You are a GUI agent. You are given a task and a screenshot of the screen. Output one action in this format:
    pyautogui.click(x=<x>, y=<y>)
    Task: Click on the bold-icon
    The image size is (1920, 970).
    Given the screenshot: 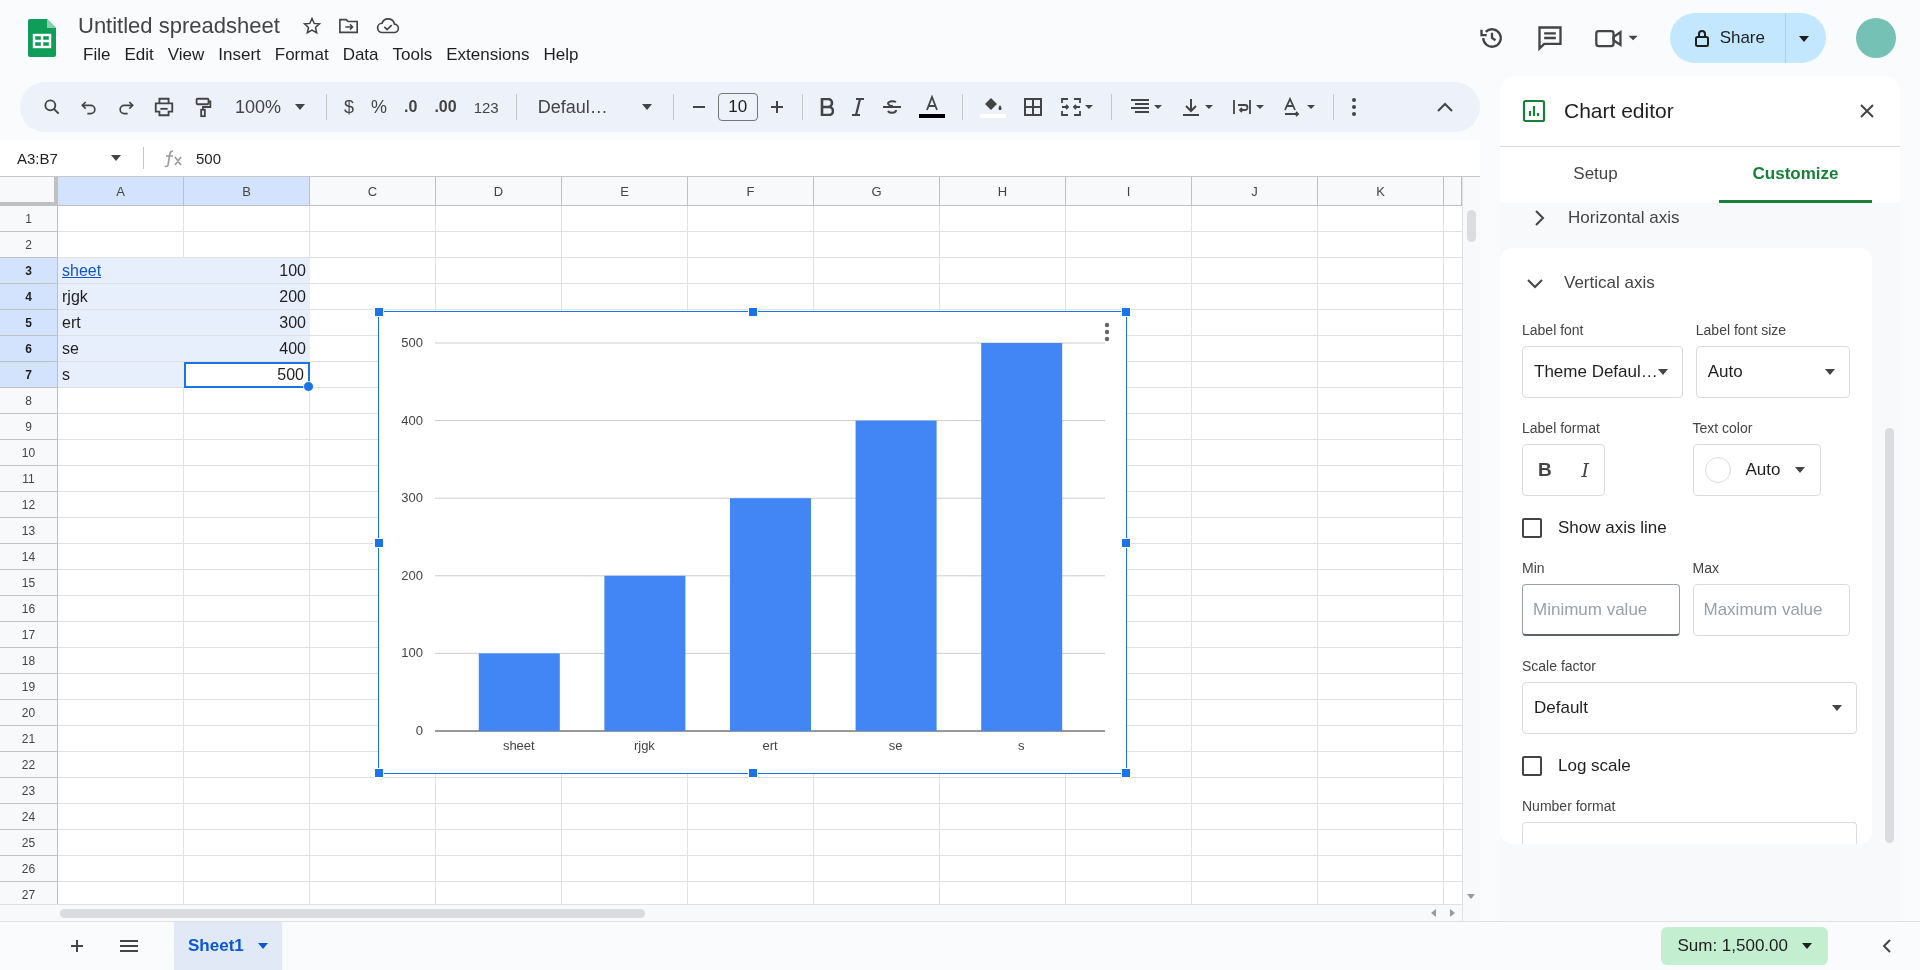 What is the action you would take?
    pyautogui.click(x=826, y=107)
    